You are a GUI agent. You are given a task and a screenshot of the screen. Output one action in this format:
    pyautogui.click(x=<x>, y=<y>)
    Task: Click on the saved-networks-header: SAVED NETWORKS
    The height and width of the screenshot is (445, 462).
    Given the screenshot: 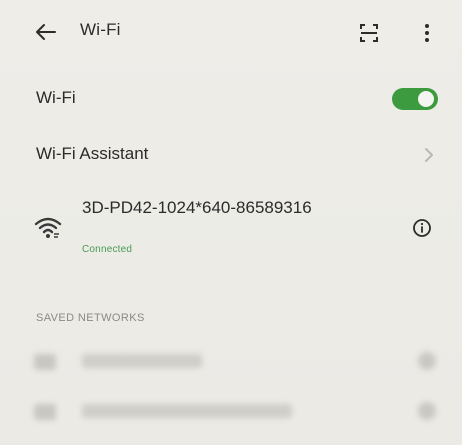 What is the action you would take?
    pyautogui.click(x=90, y=318)
    